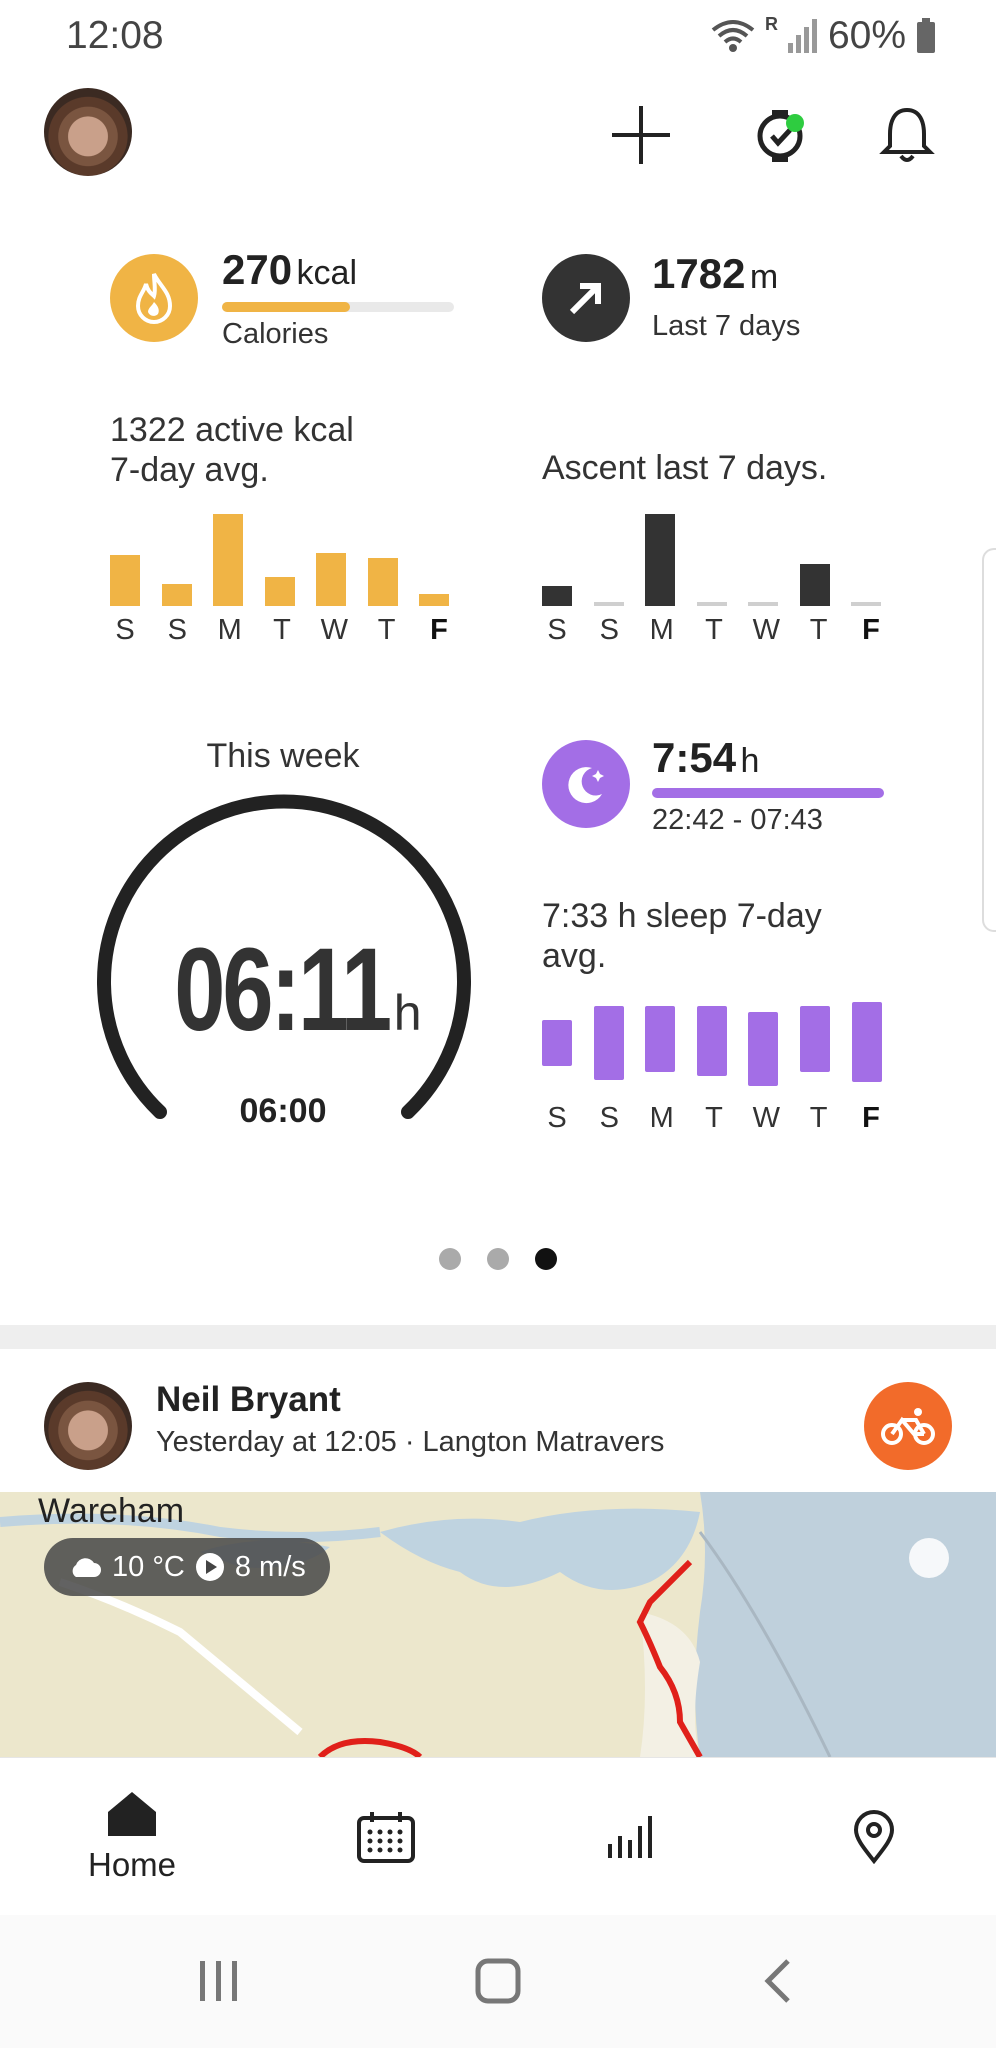 This screenshot has height=2048, width=996. I want to click on nav-home: Home, so click(132, 1837).